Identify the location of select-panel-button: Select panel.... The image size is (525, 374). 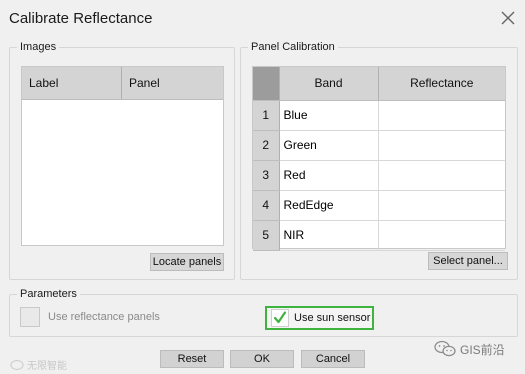
(468, 261).